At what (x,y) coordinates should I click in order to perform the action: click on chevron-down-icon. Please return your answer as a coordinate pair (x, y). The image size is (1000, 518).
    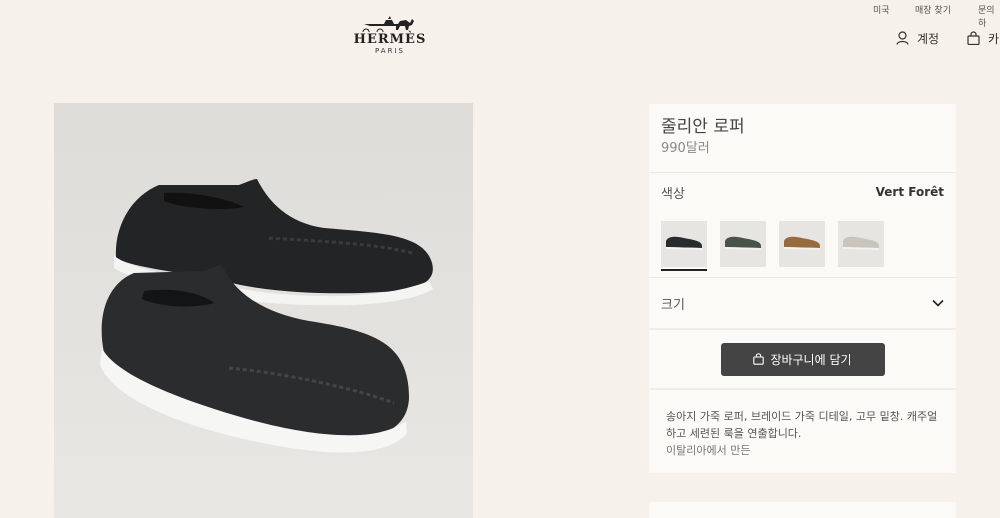
    Looking at the image, I should click on (938, 303).